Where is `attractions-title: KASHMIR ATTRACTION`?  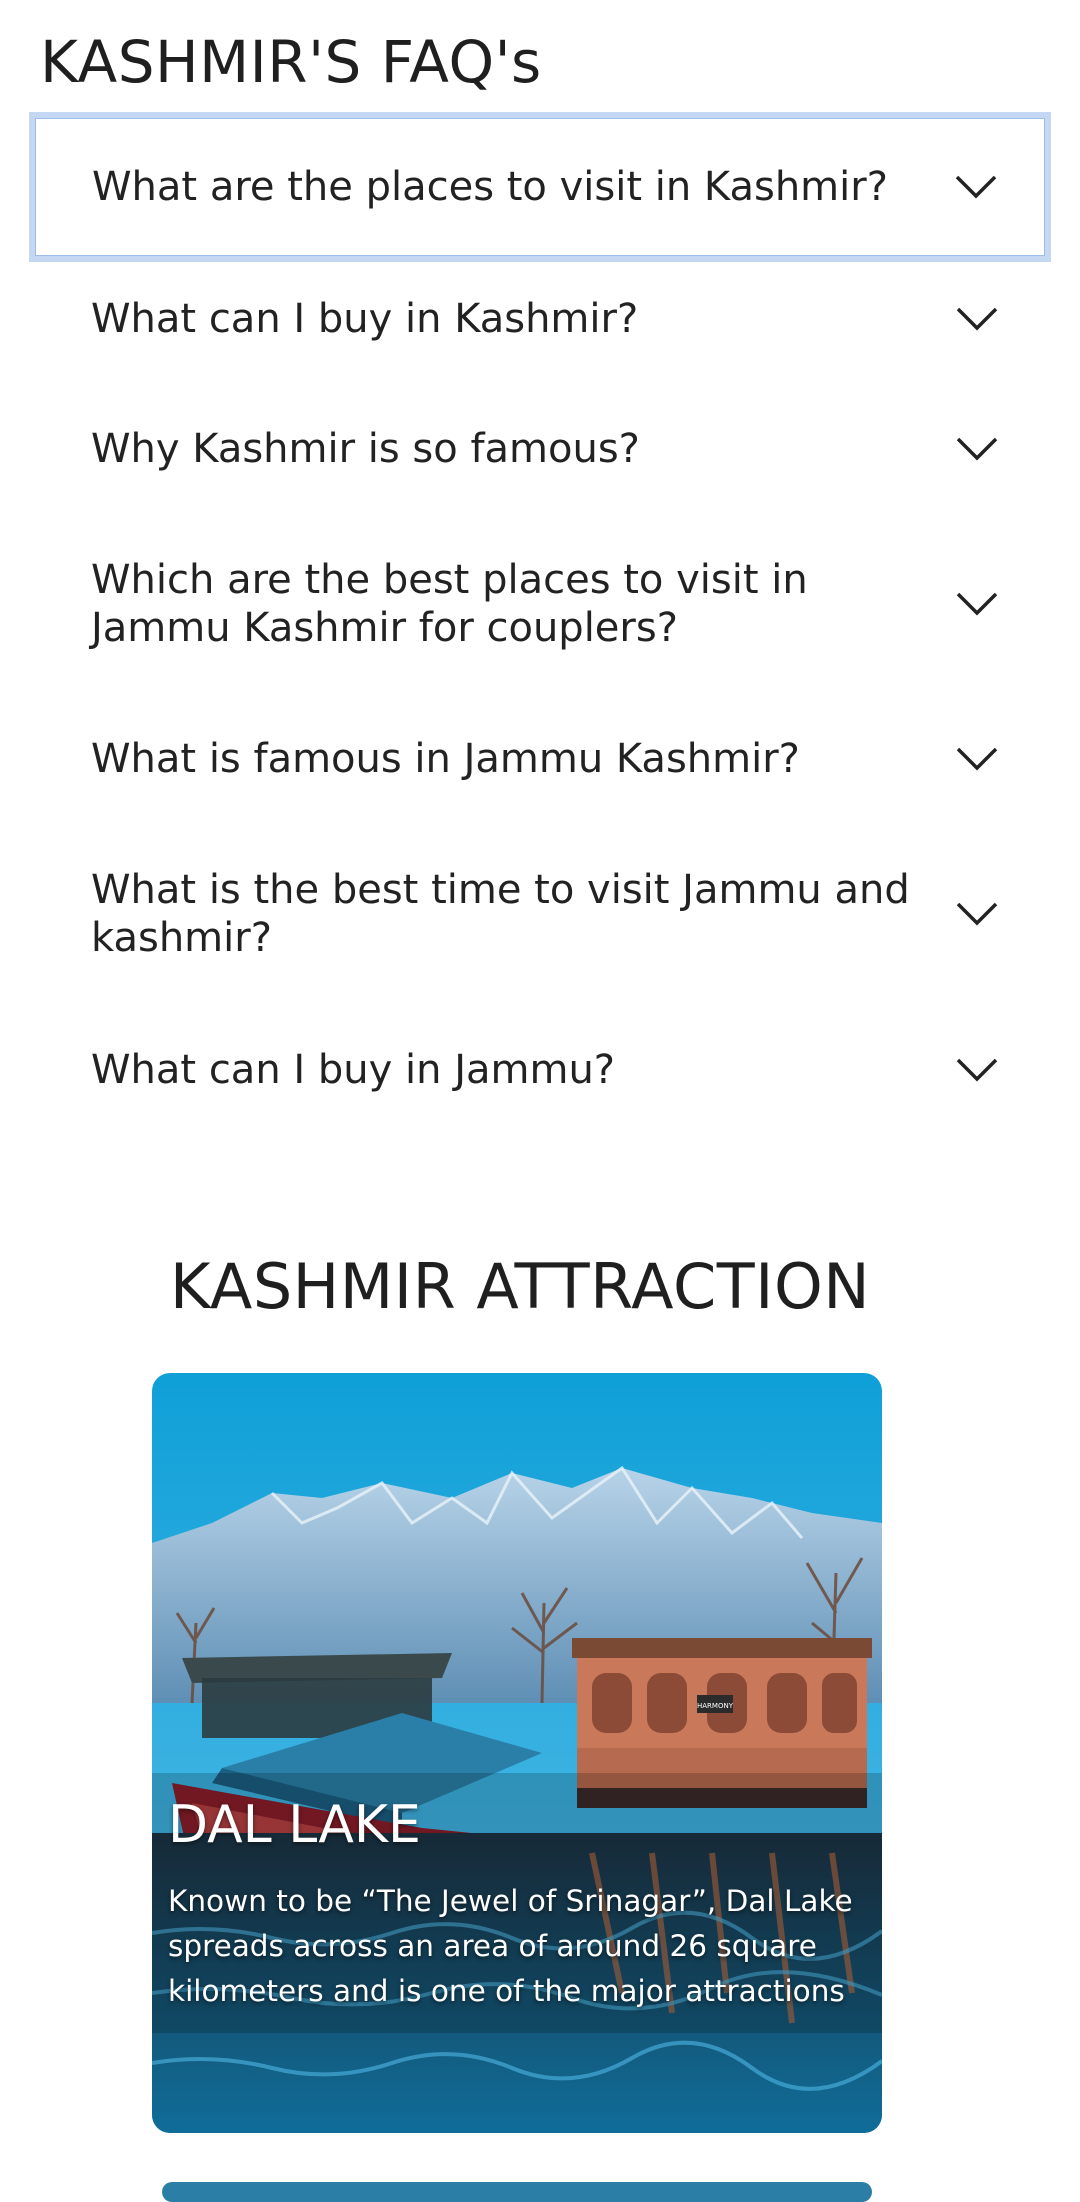 attractions-title: KASHMIR ATTRACTION is located at coordinates (520, 1286).